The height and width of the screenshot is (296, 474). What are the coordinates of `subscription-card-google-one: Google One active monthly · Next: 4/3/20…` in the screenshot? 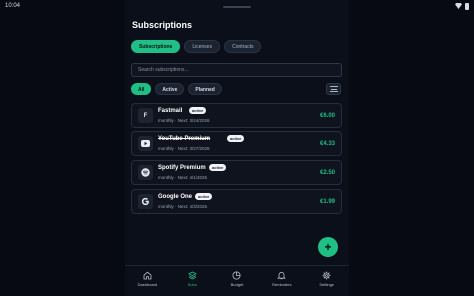 It's located at (236, 201).